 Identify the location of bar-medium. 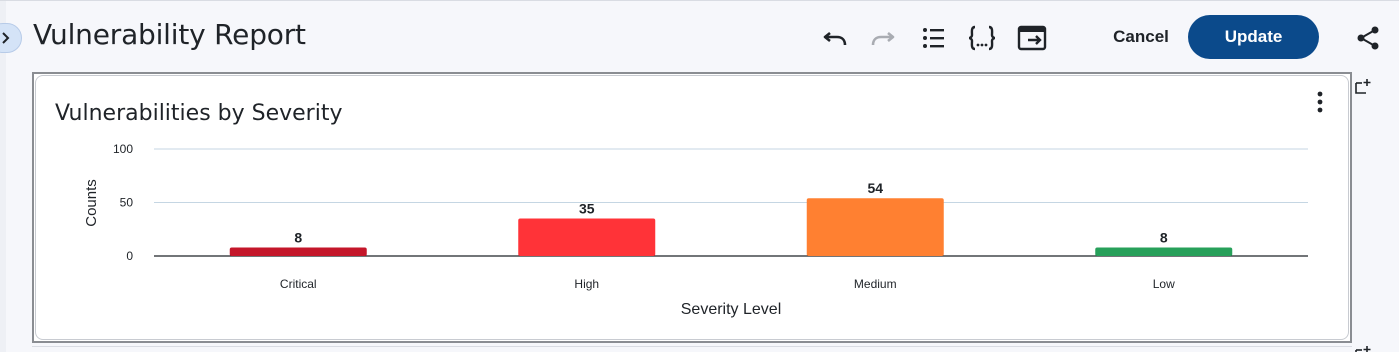
(875, 227).